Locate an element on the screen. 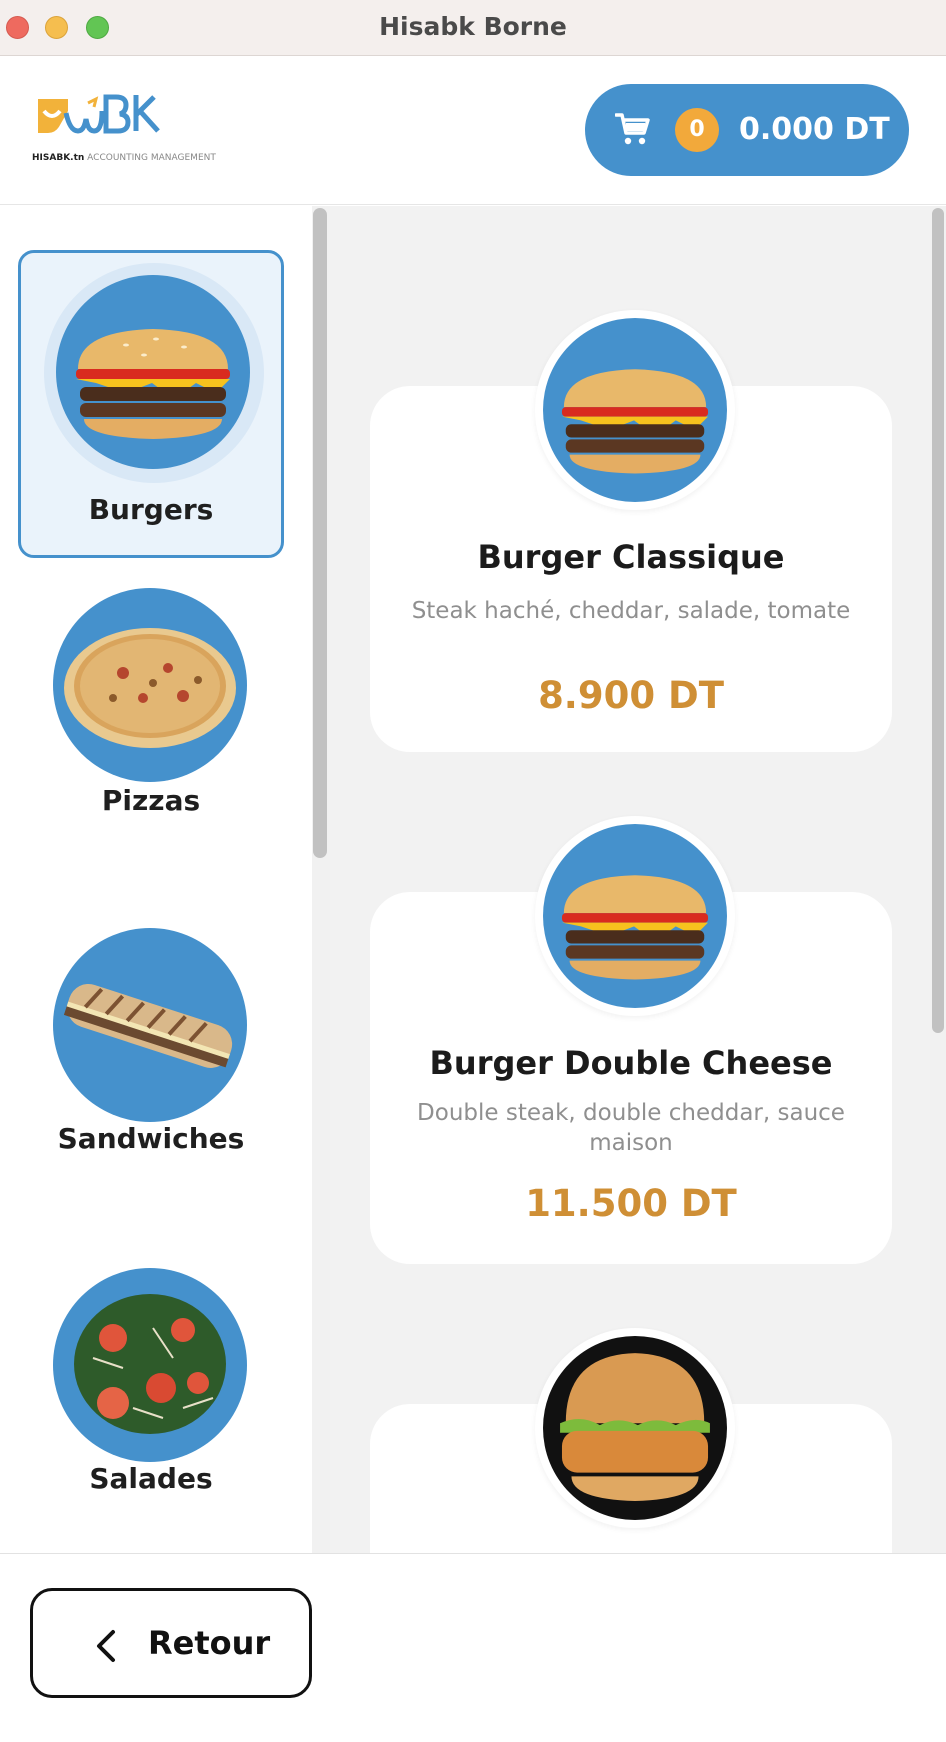 The height and width of the screenshot is (1742, 946). window-titlebar: Hisabk Borne is located at coordinates (473, 28).